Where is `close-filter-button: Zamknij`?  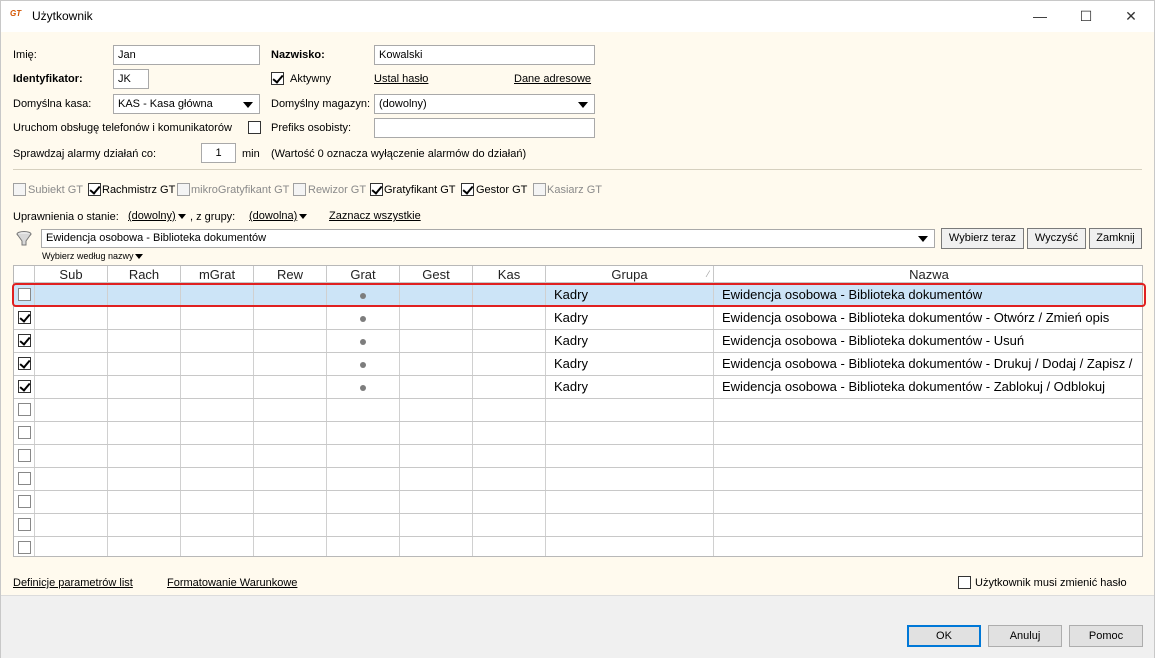 close-filter-button: Zamknij is located at coordinates (1115, 238).